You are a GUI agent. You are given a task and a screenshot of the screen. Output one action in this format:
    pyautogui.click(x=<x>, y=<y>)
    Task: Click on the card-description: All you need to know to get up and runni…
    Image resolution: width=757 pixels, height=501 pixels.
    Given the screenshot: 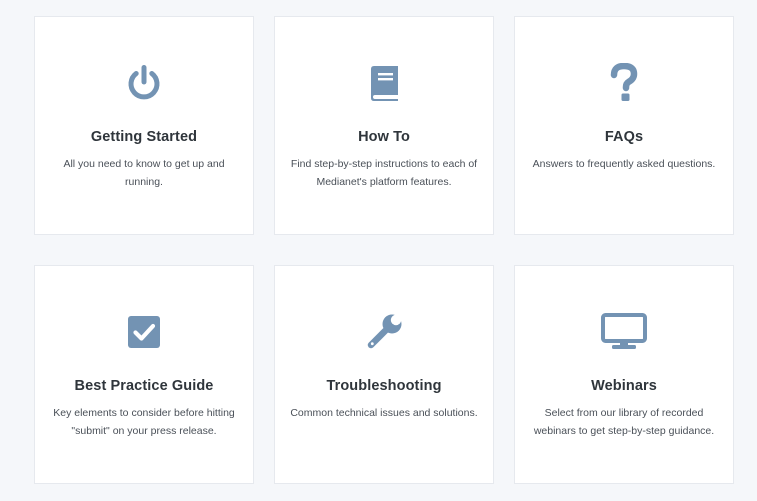 What is the action you would take?
    pyautogui.click(x=144, y=173)
    